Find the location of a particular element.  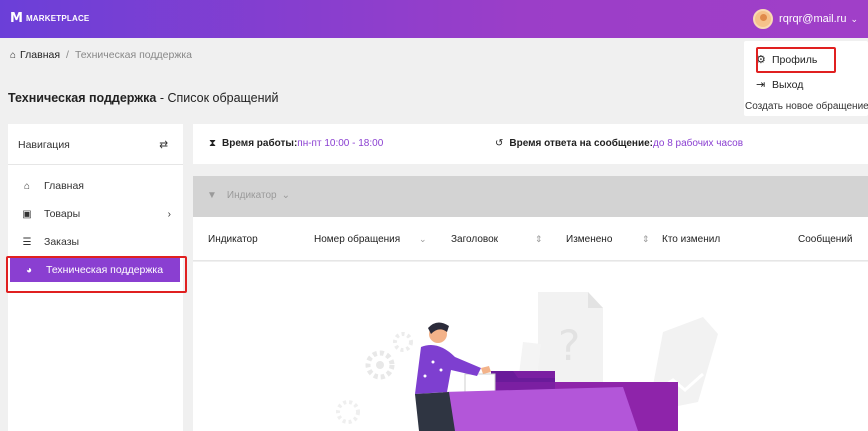

work-hours-info: ⧗ Время работы: пн-пт 10:00 - 18:00 is located at coordinates (296, 143).